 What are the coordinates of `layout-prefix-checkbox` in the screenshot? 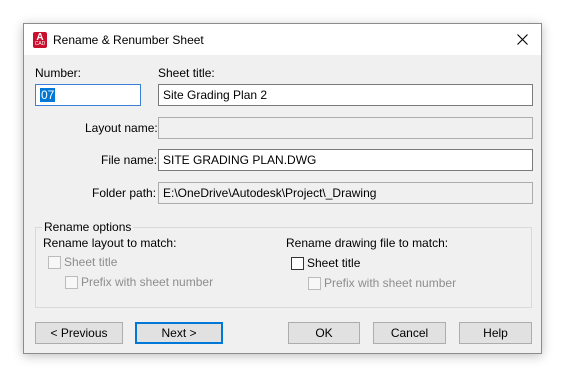 It's located at (71, 282).